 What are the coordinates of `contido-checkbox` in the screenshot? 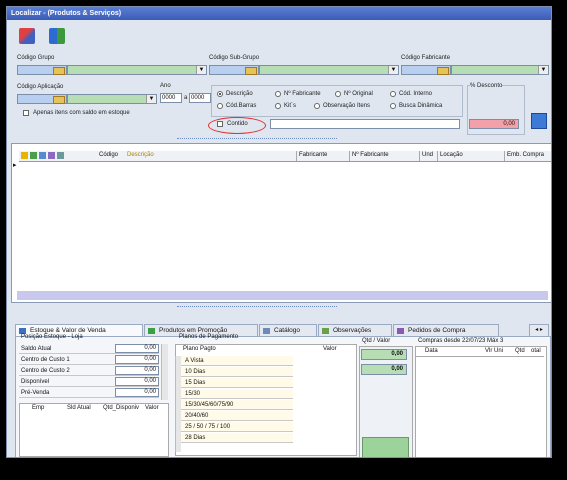 It's located at (220, 124).